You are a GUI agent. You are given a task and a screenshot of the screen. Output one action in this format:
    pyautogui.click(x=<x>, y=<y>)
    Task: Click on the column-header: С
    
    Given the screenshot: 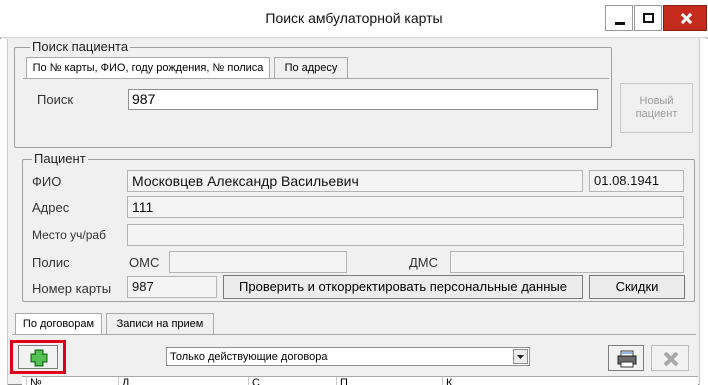 What is the action you would take?
    pyautogui.click(x=291, y=381)
    